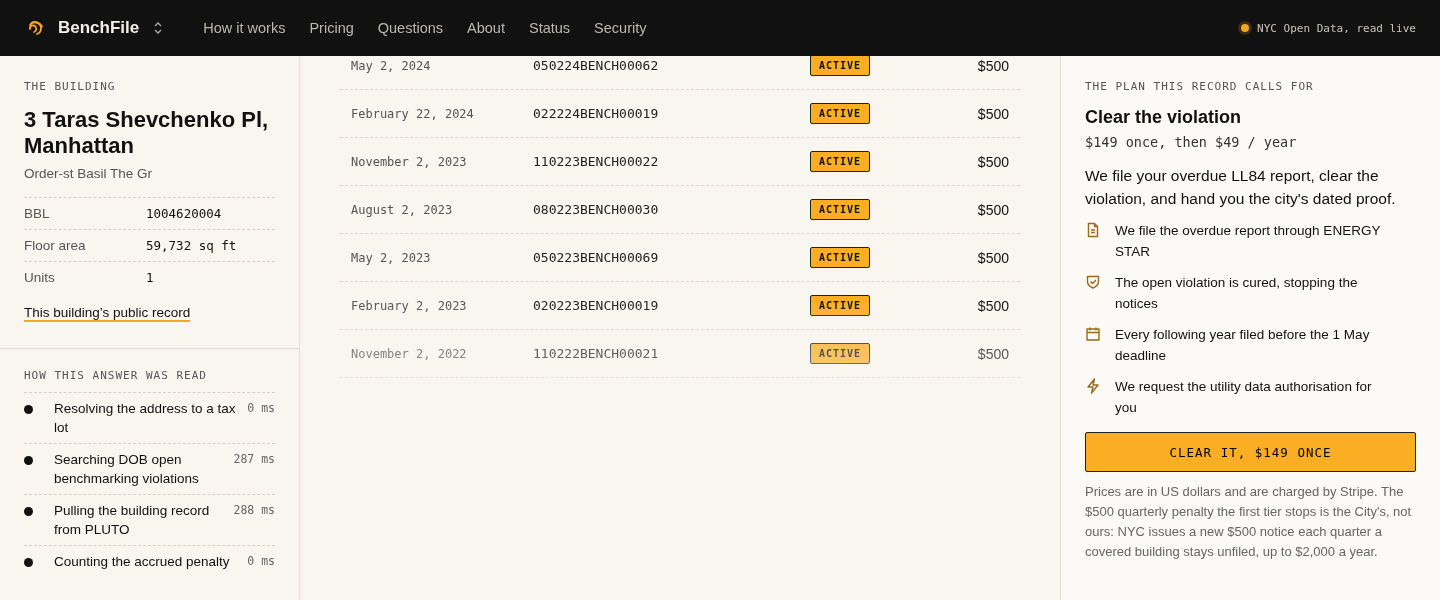 The image size is (1440, 600). What do you see at coordinates (620, 28) in the screenshot?
I see `nav-link: Security` at bounding box center [620, 28].